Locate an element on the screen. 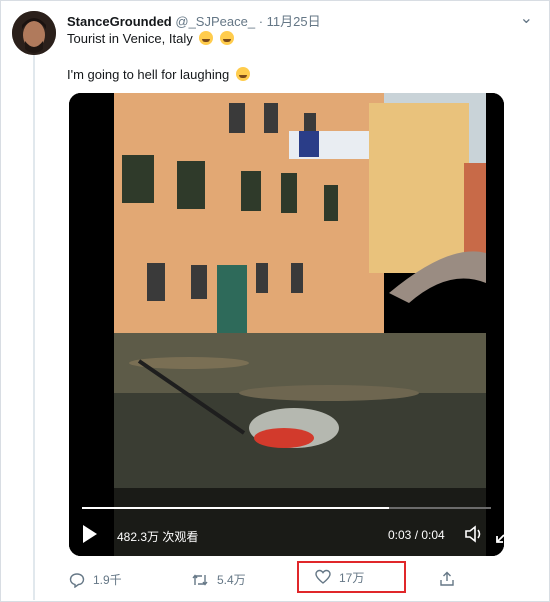  video-progress-fill is located at coordinates (235, 508).